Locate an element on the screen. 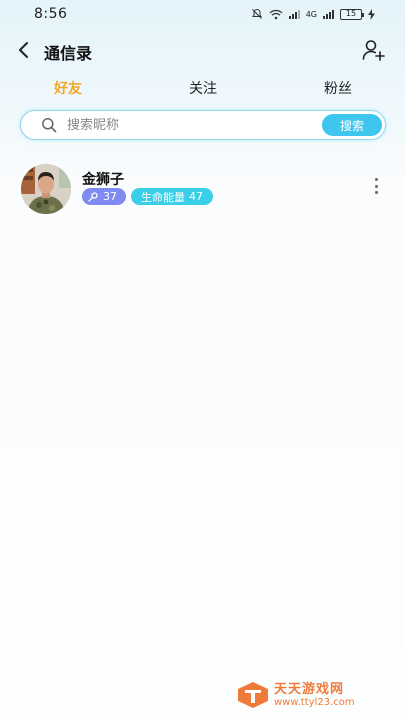 This screenshot has width=405, height=720. battery-icon: 15 is located at coordinates (352, 14).